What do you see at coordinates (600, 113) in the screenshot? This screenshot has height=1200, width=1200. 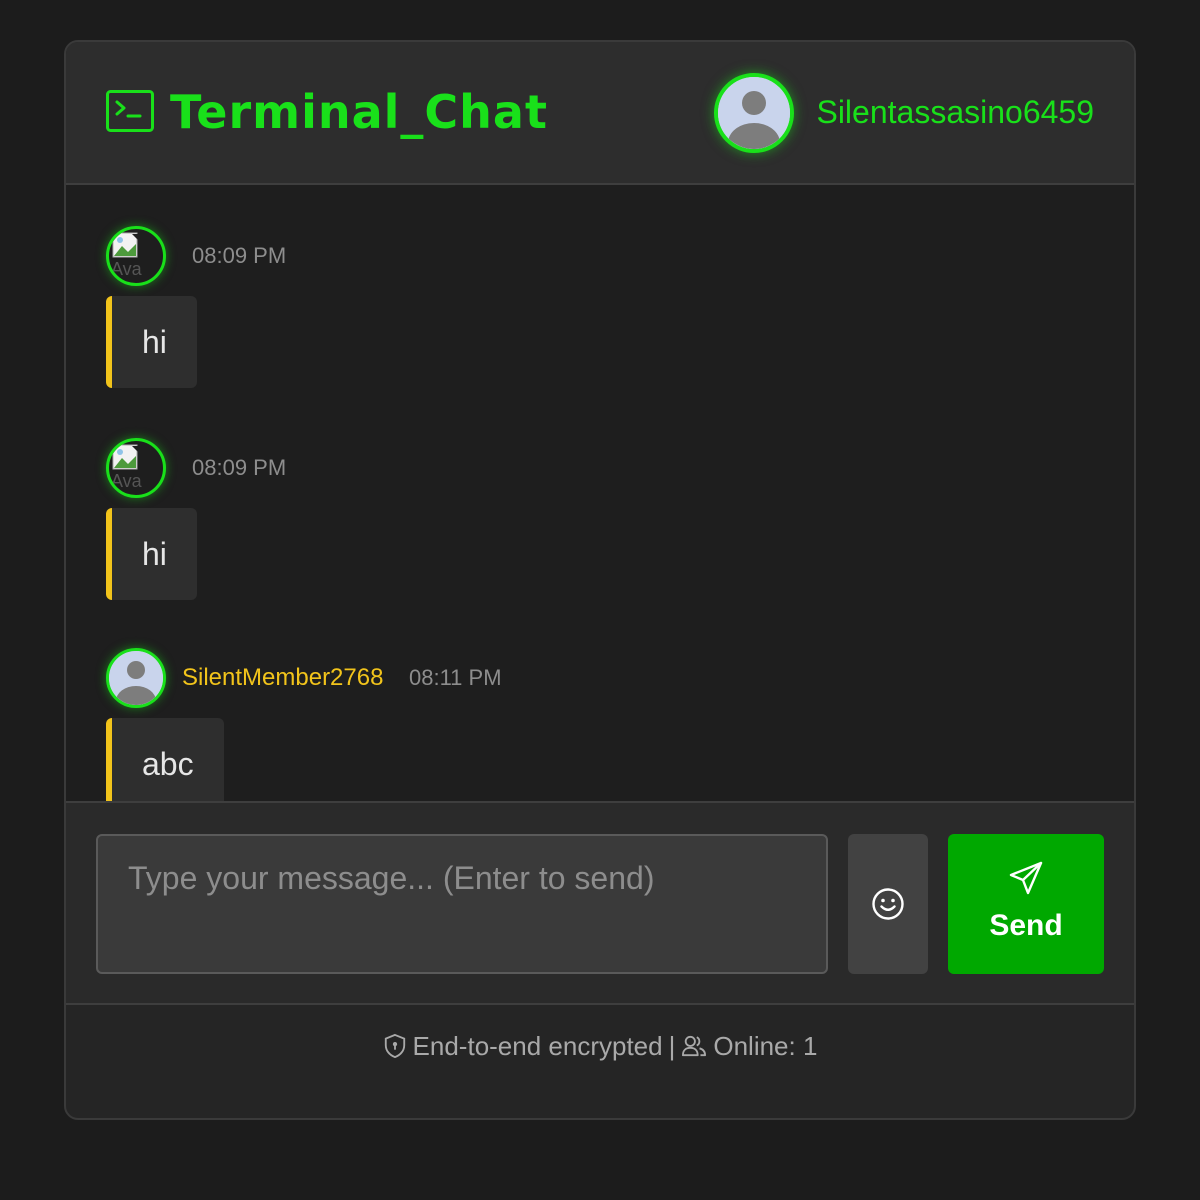 I see `chat-header: Terminal_Chat Silentassasino6459` at bounding box center [600, 113].